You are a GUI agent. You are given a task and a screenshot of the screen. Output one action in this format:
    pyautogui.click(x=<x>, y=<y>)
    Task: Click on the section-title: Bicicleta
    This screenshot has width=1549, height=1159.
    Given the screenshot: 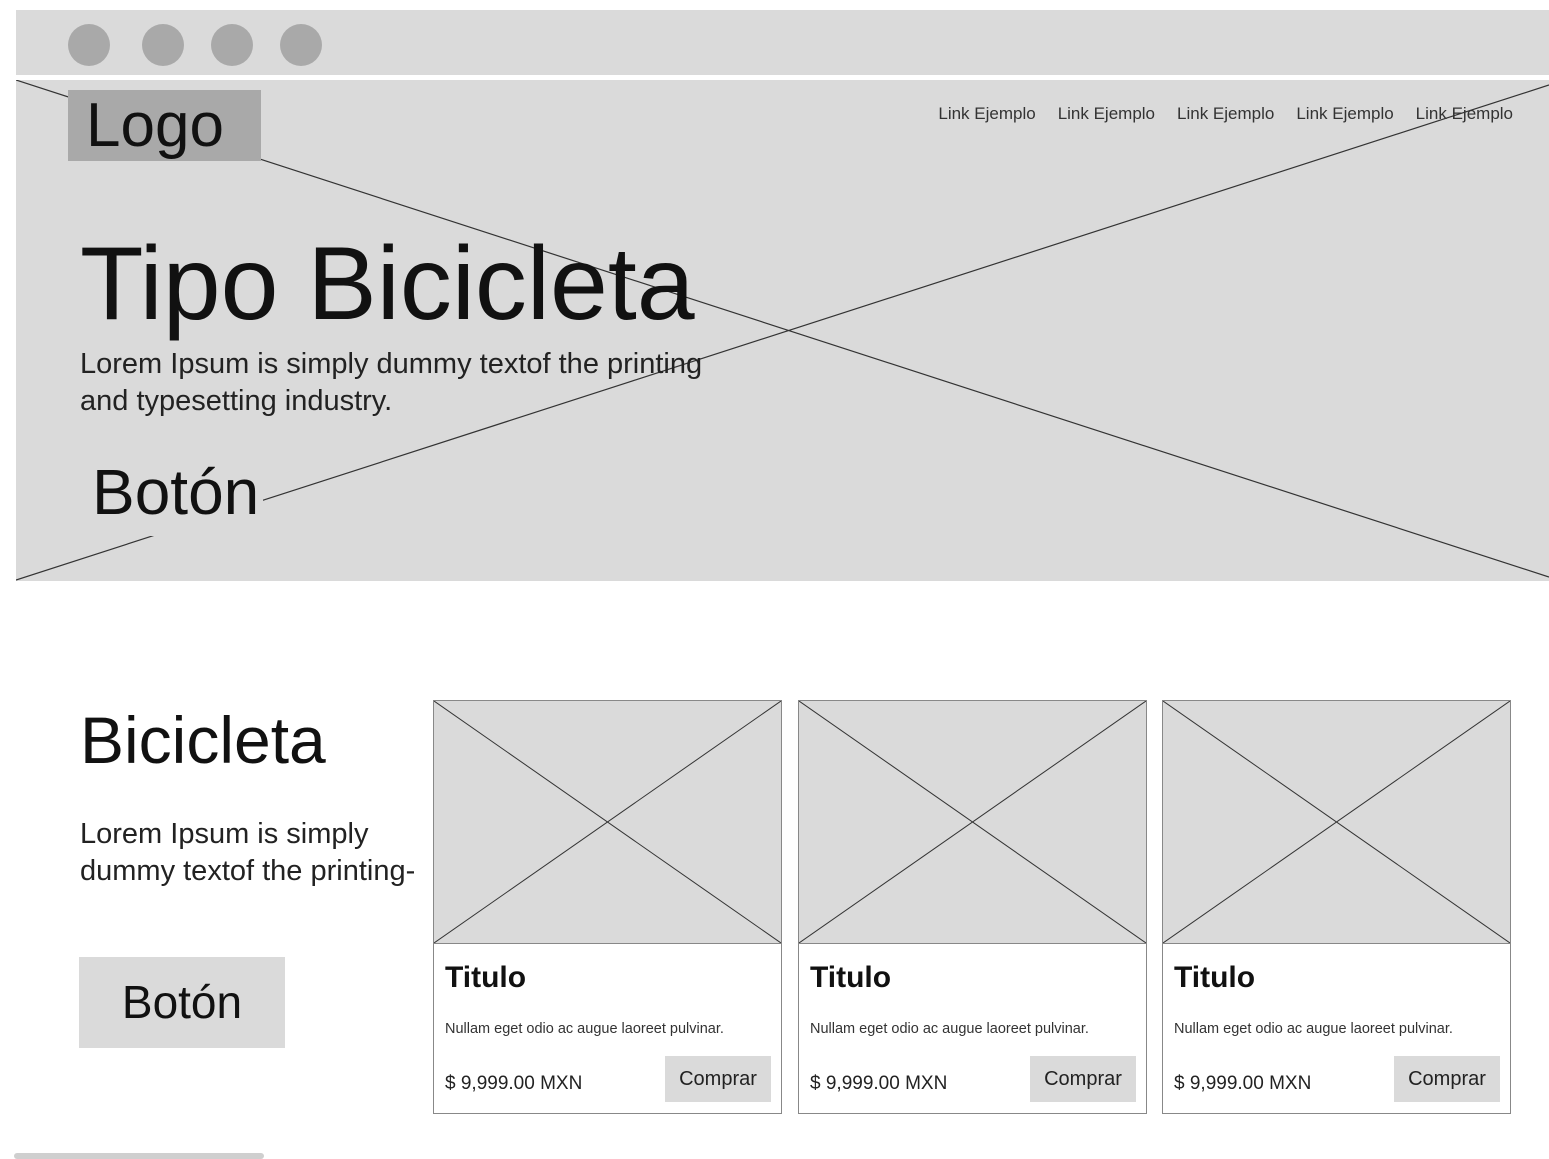 What is the action you would take?
    pyautogui.click(x=203, y=740)
    